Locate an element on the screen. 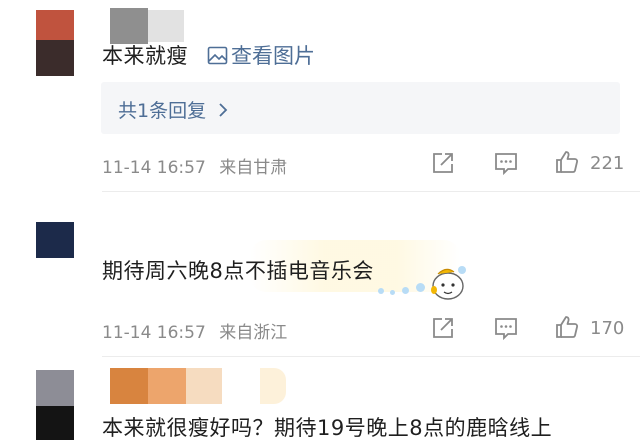  like-count: 221 is located at coordinates (607, 163).